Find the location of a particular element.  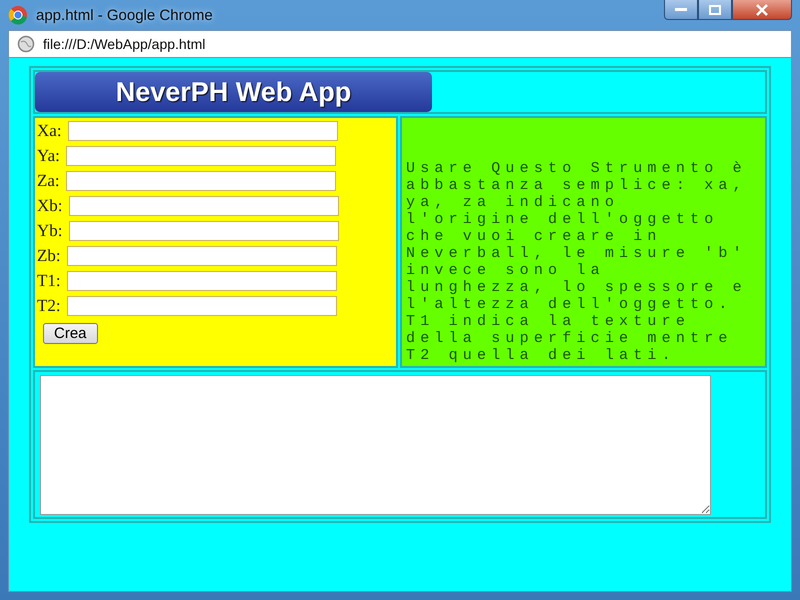

field-label: T1: is located at coordinates (49, 281).